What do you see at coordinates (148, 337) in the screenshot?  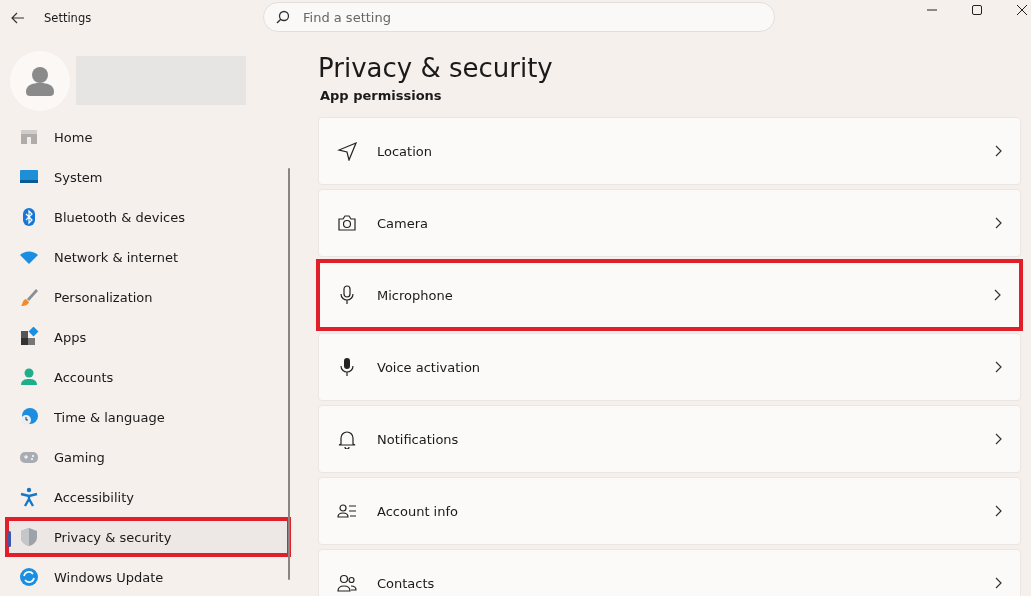 I see `sidebar-item: Apps` at bounding box center [148, 337].